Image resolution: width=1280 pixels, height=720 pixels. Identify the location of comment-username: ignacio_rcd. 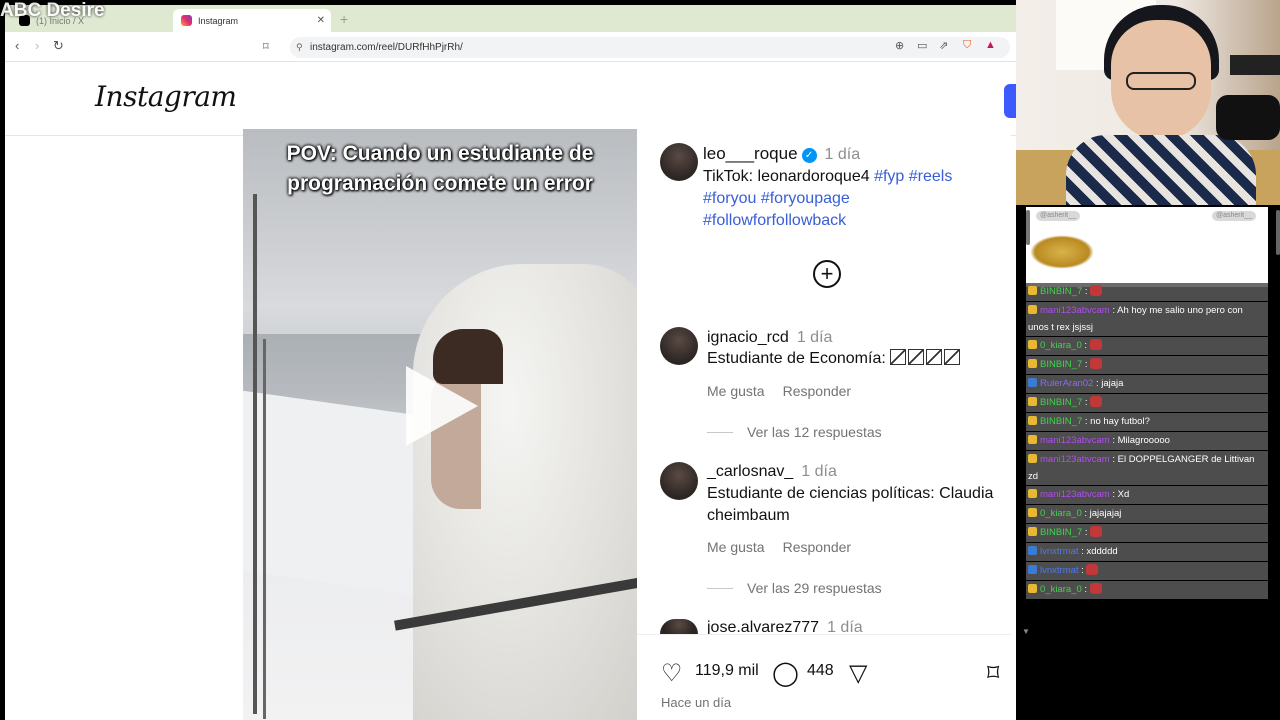
(748, 337).